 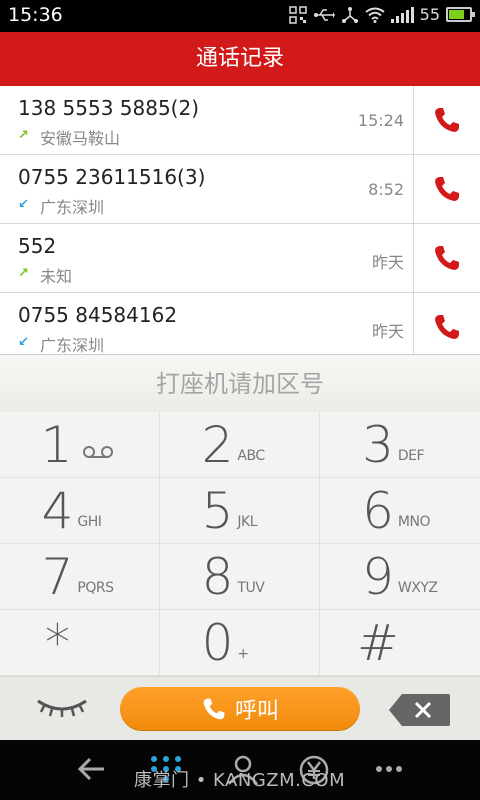 I want to click on call-log-row: 552 ↗ 未知 昨天, so click(x=240, y=258).